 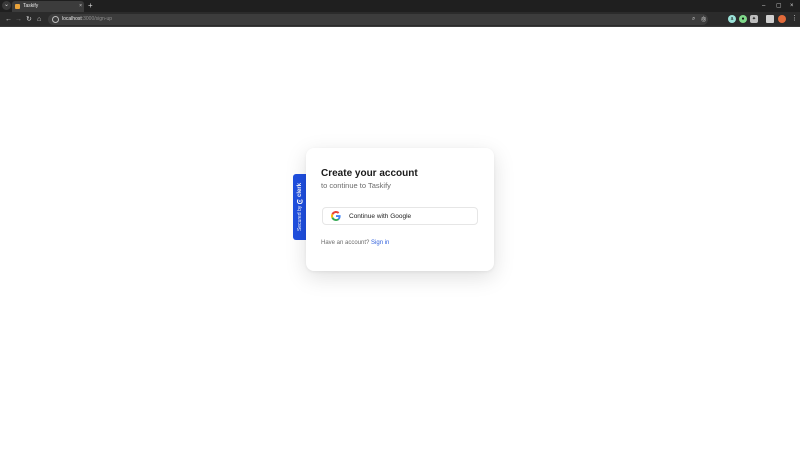 I want to click on sign-in-prompt: Have an account? Sign in, so click(x=355, y=243).